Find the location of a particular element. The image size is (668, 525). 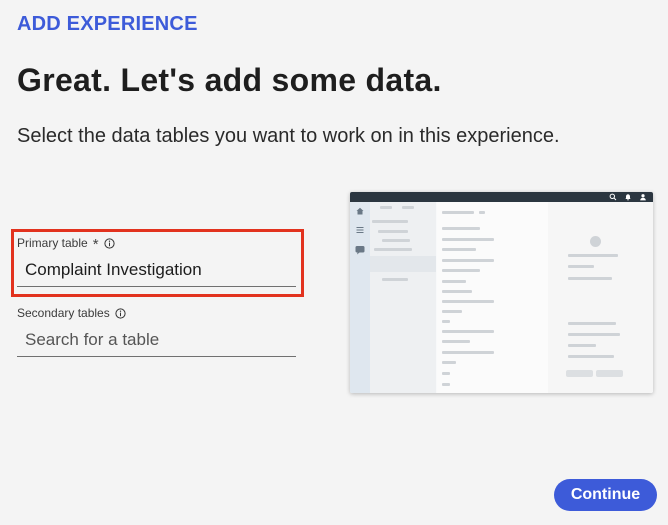

home-icon is located at coordinates (360, 211).